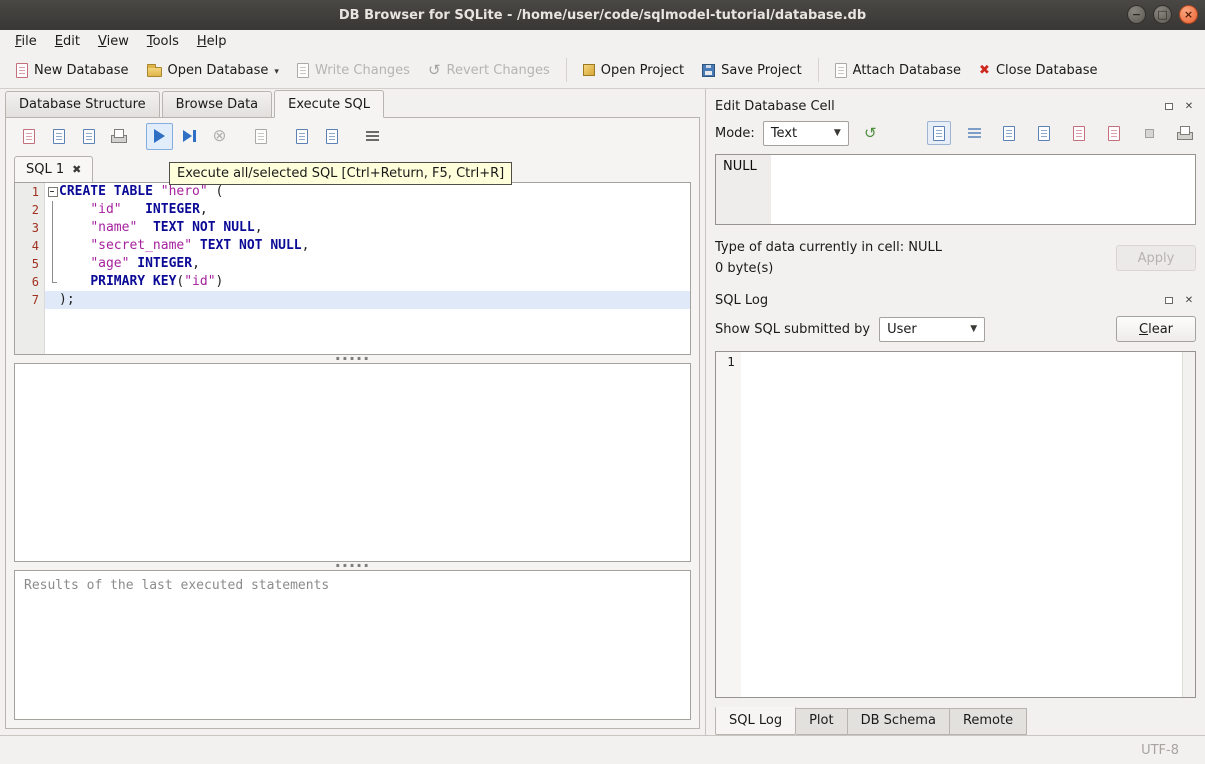 The height and width of the screenshot is (764, 1205). What do you see at coordinates (752, 70) in the screenshot?
I see `save-project-button: Save Project` at bounding box center [752, 70].